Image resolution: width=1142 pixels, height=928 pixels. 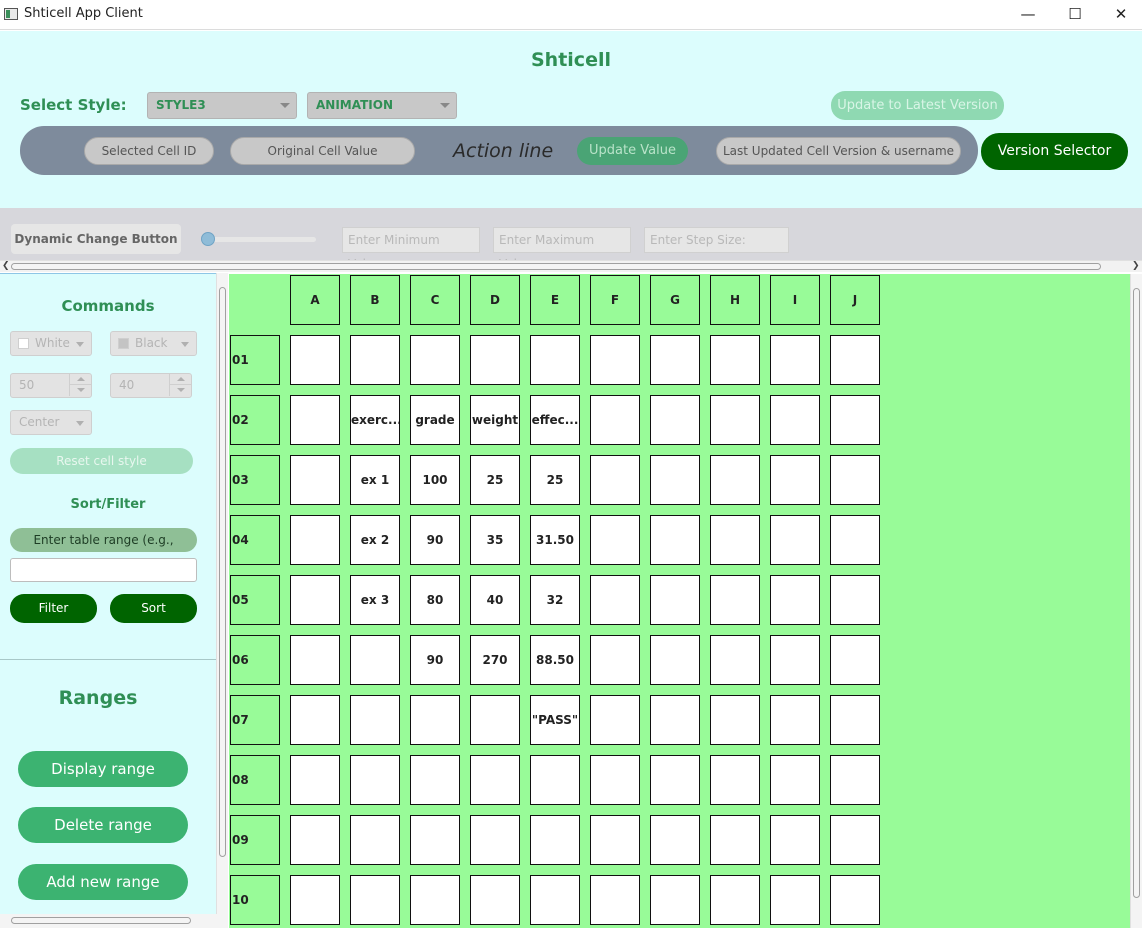 What do you see at coordinates (180, 379) in the screenshot?
I see `increment-icon` at bounding box center [180, 379].